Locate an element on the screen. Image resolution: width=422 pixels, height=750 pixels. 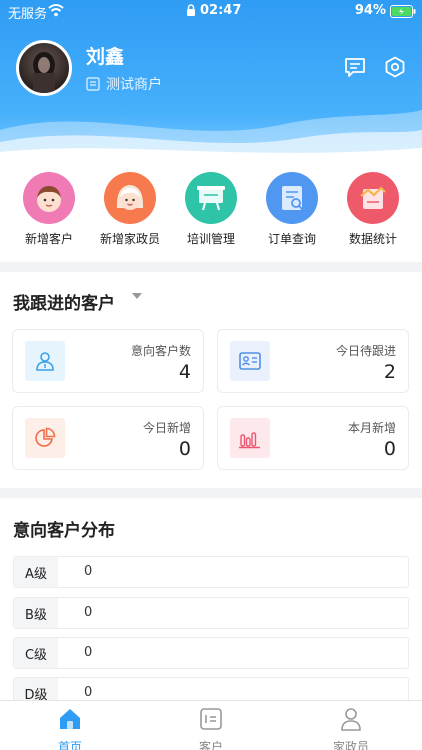
settings-icon is located at coordinates (395, 67).